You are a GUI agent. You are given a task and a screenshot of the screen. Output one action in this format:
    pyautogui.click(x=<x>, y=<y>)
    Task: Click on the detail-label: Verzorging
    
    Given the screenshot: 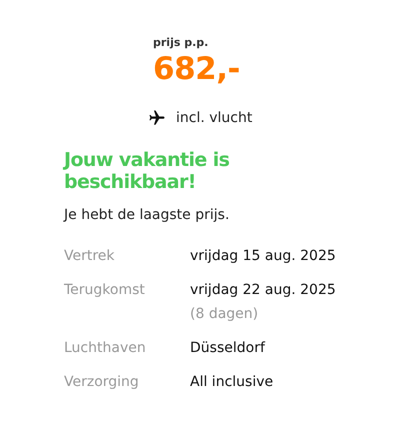 What is the action you would take?
    pyautogui.click(x=102, y=382)
    